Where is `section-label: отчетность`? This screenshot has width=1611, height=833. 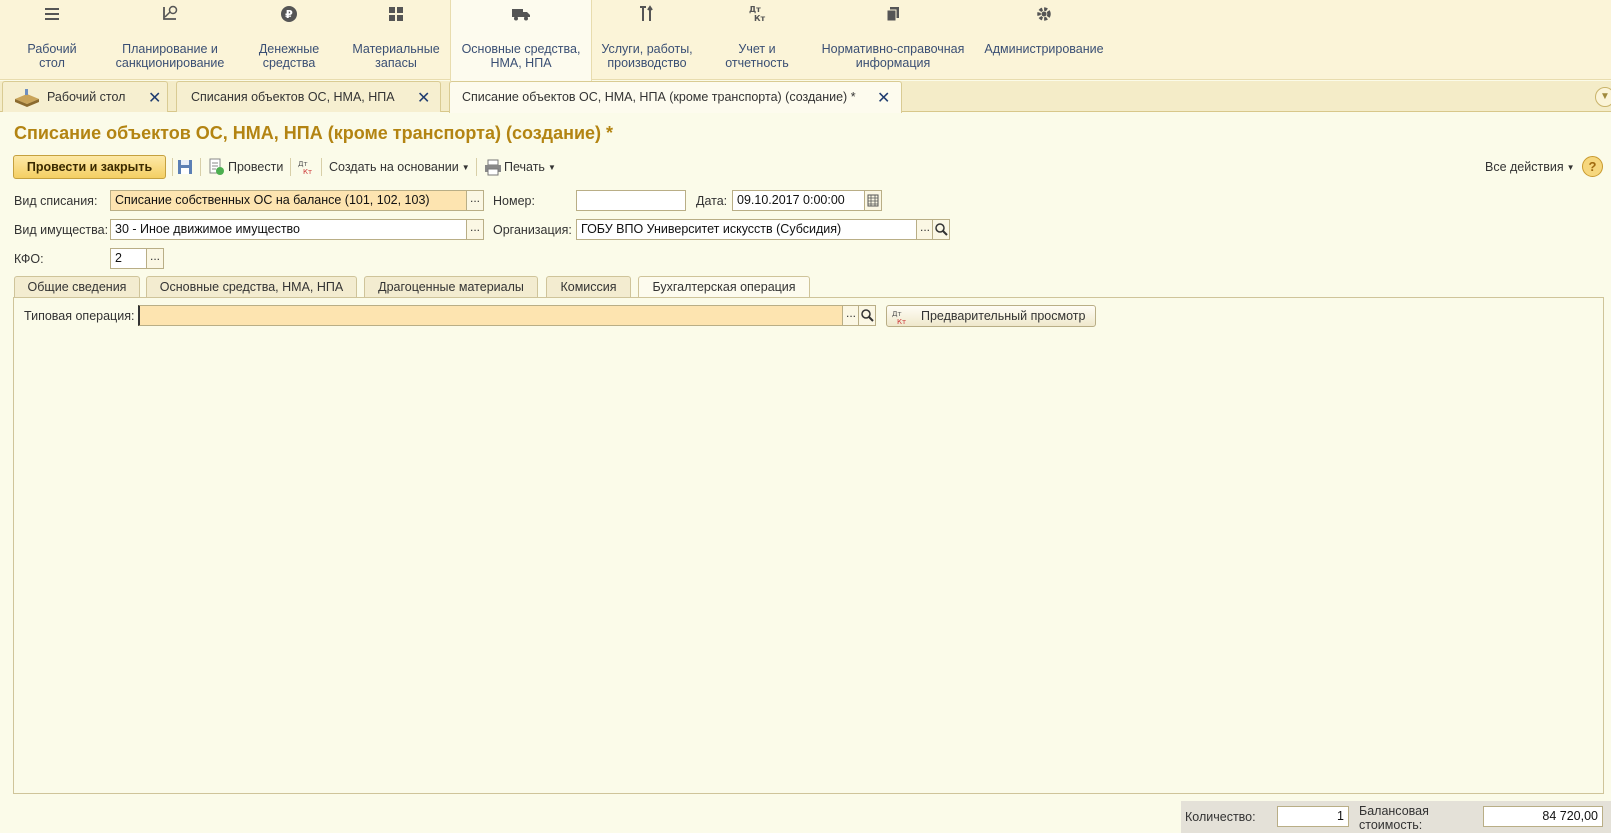 section-label: отчетность is located at coordinates (757, 63).